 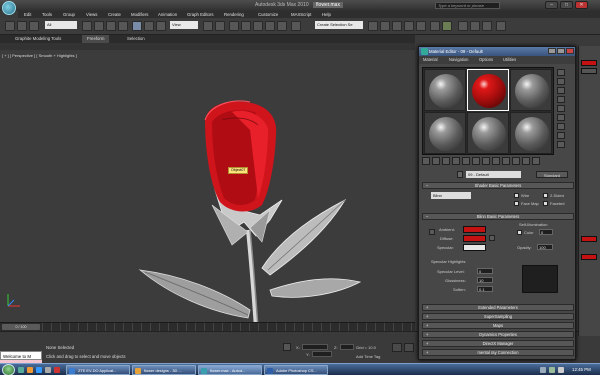 I want to click on menu-maxscript: MAXScript, so click(x=301, y=14).